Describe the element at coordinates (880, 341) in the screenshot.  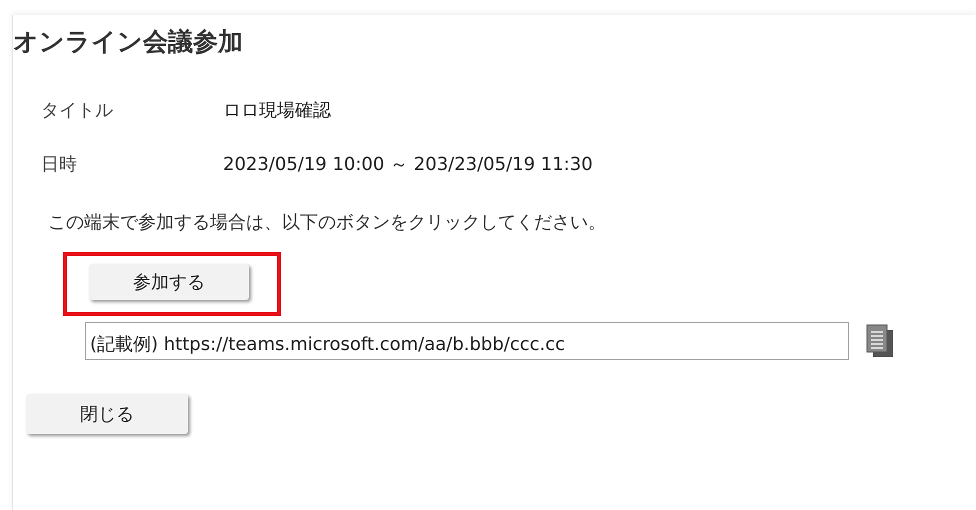
I see `copy-icon` at that location.